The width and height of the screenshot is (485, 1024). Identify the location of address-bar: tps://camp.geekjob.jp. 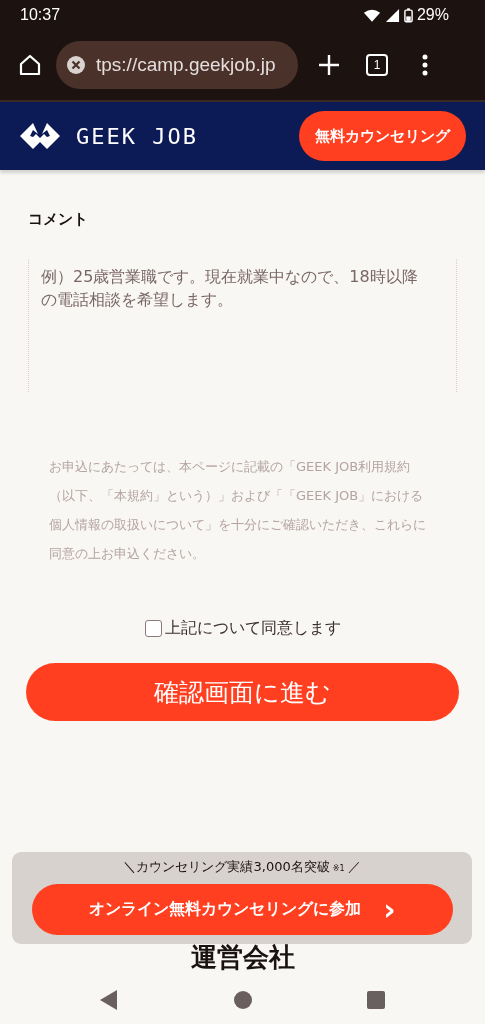
(177, 65).